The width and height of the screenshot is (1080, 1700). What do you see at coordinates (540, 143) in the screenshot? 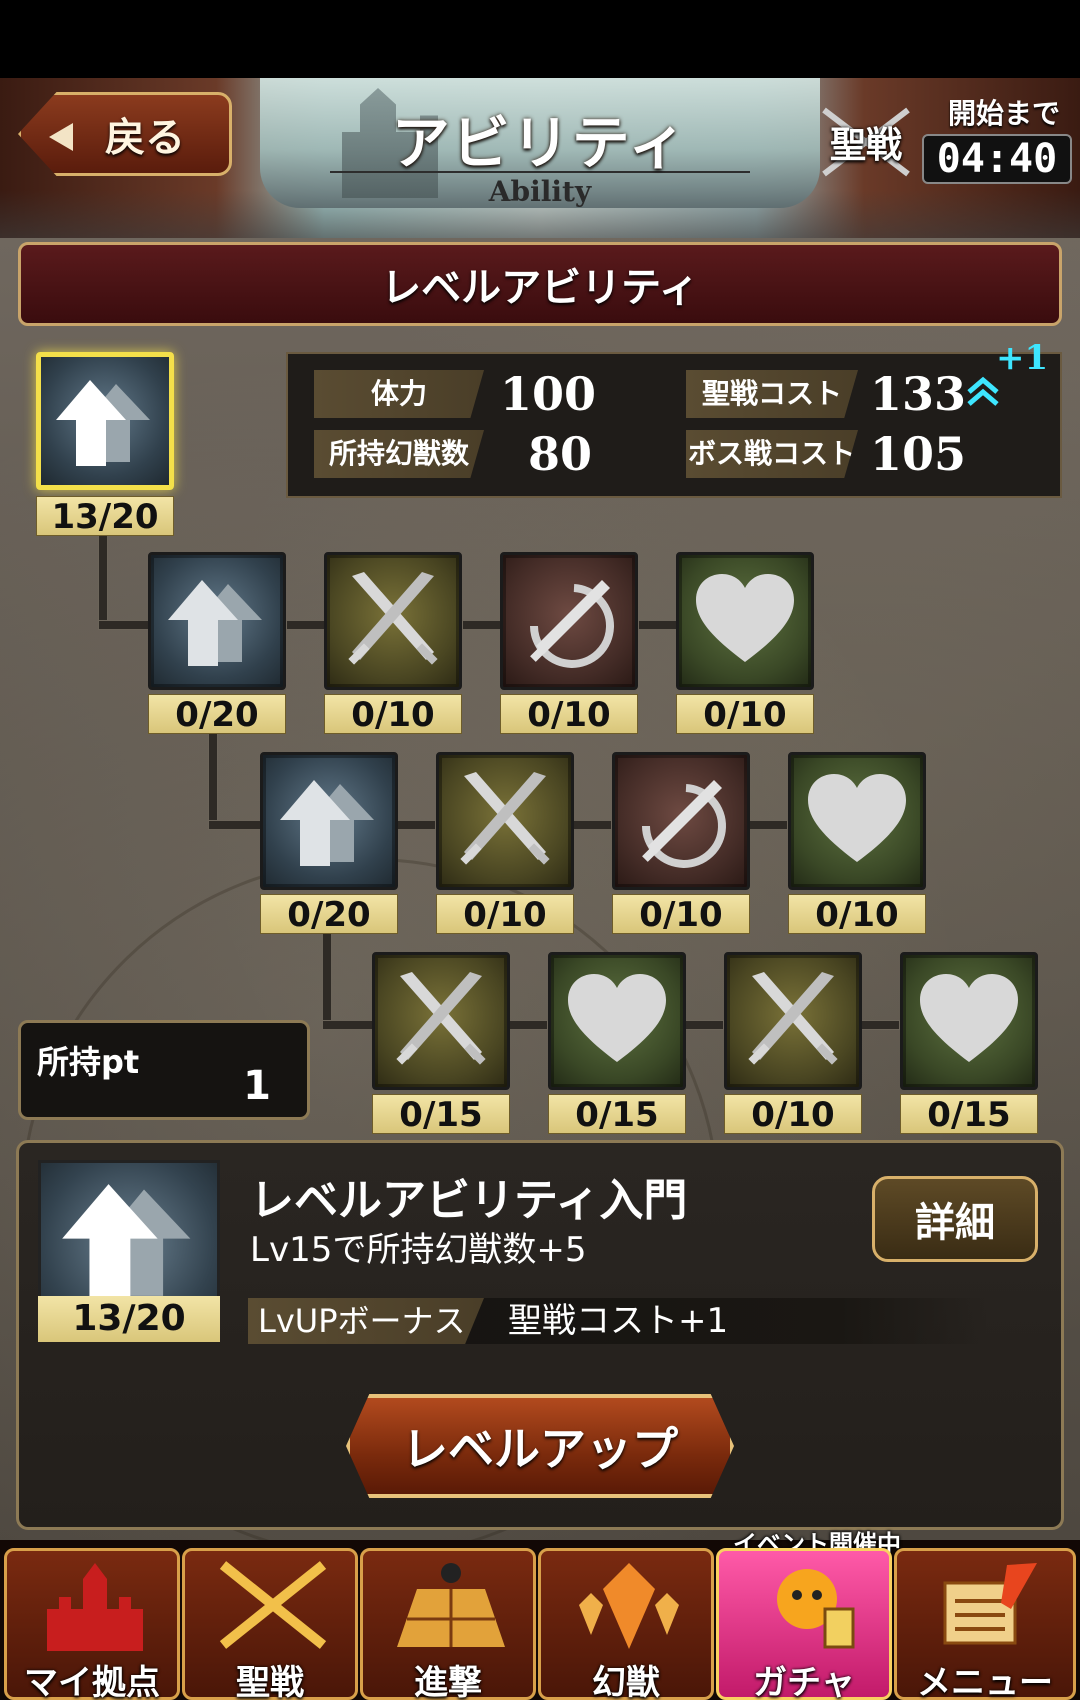
I see `page-title: アビリティ` at bounding box center [540, 143].